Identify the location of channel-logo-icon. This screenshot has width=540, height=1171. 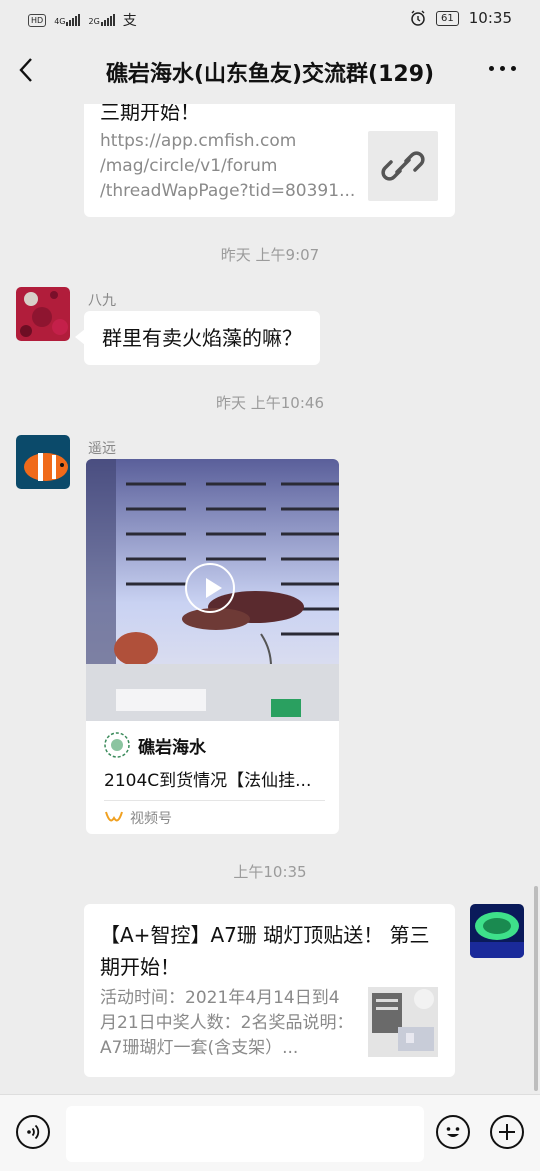
(117, 745).